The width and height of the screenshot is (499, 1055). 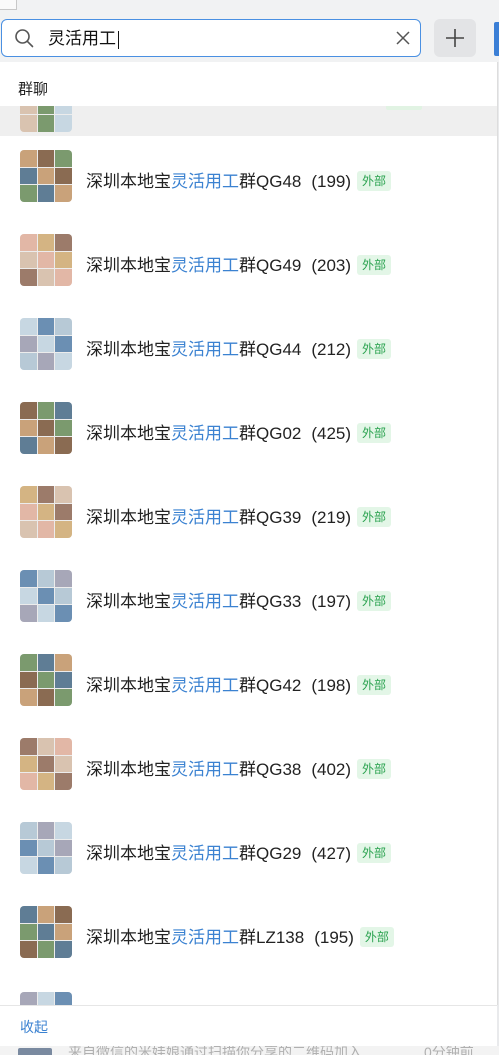 What do you see at coordinates (8, 5) in the screenshot?
I see `window-corner-mark` at bounding box center [8, 5].